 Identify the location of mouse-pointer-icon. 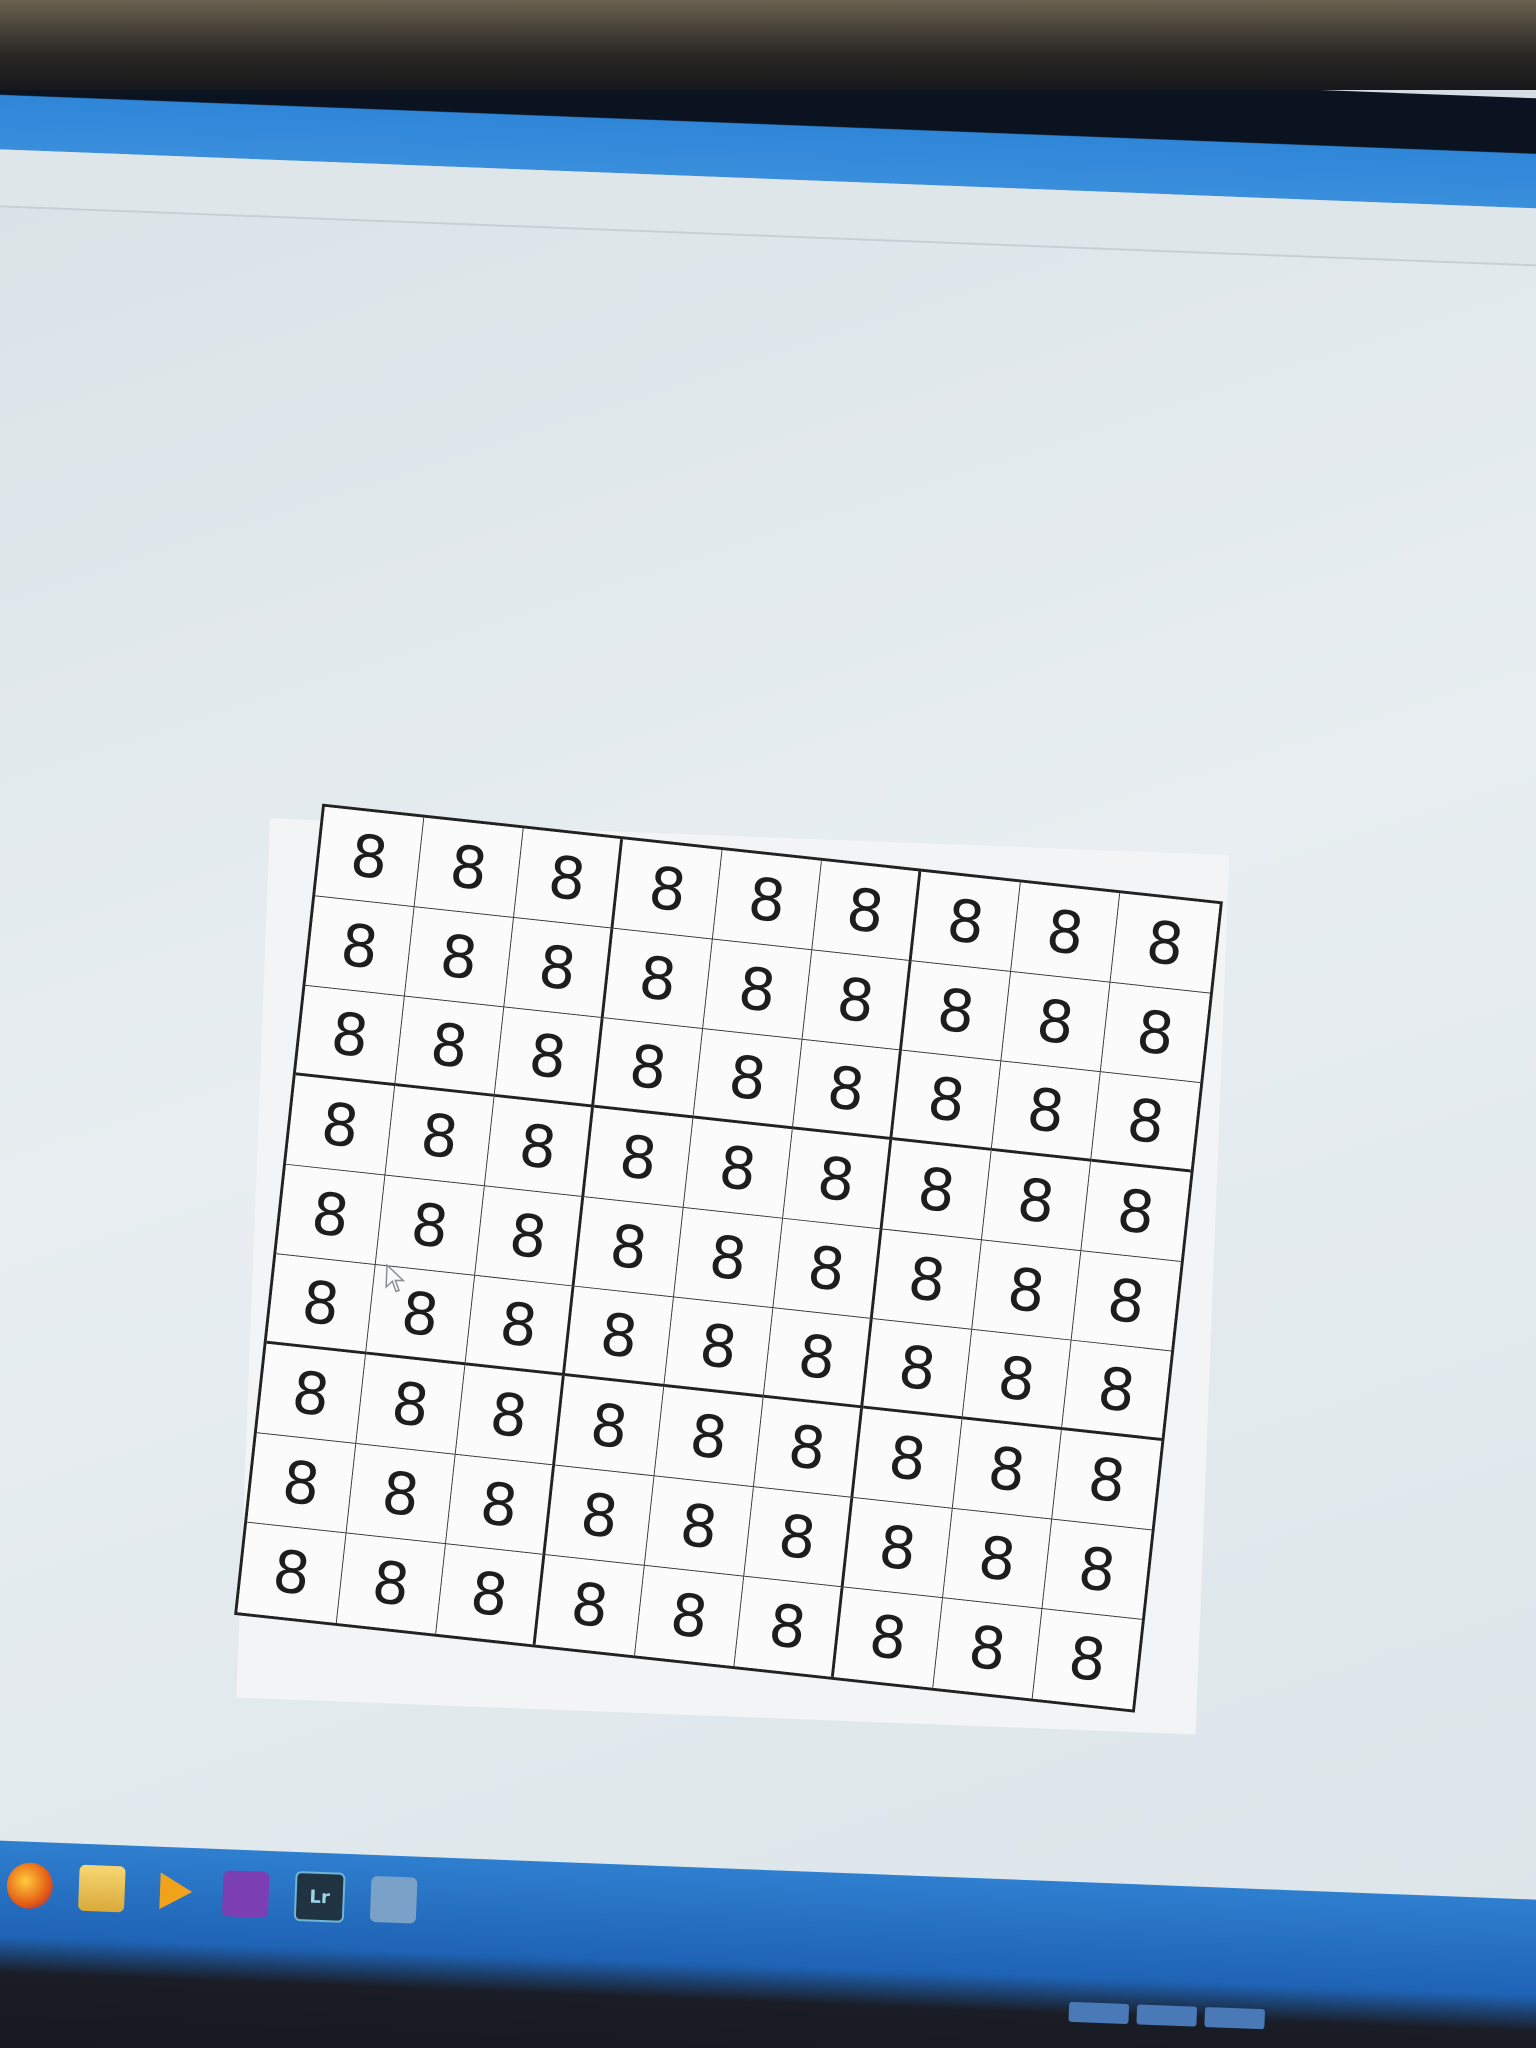
(395, 1278).